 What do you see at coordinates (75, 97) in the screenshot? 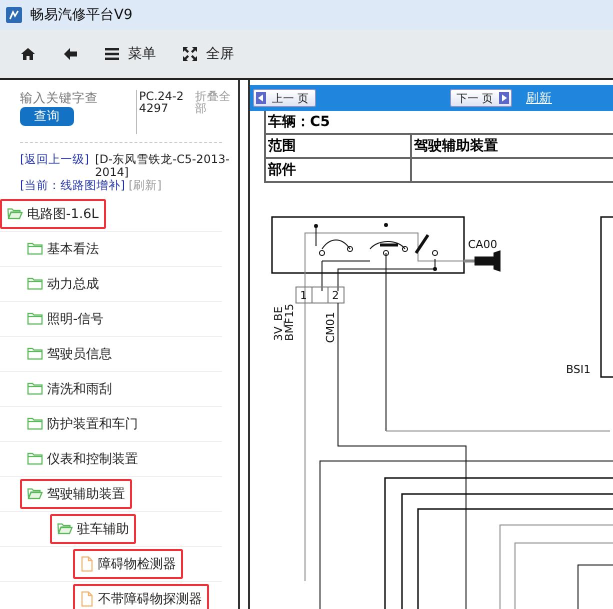
I see `keyword-search-field: 输入关键字查` at bounding box center [75, 97].